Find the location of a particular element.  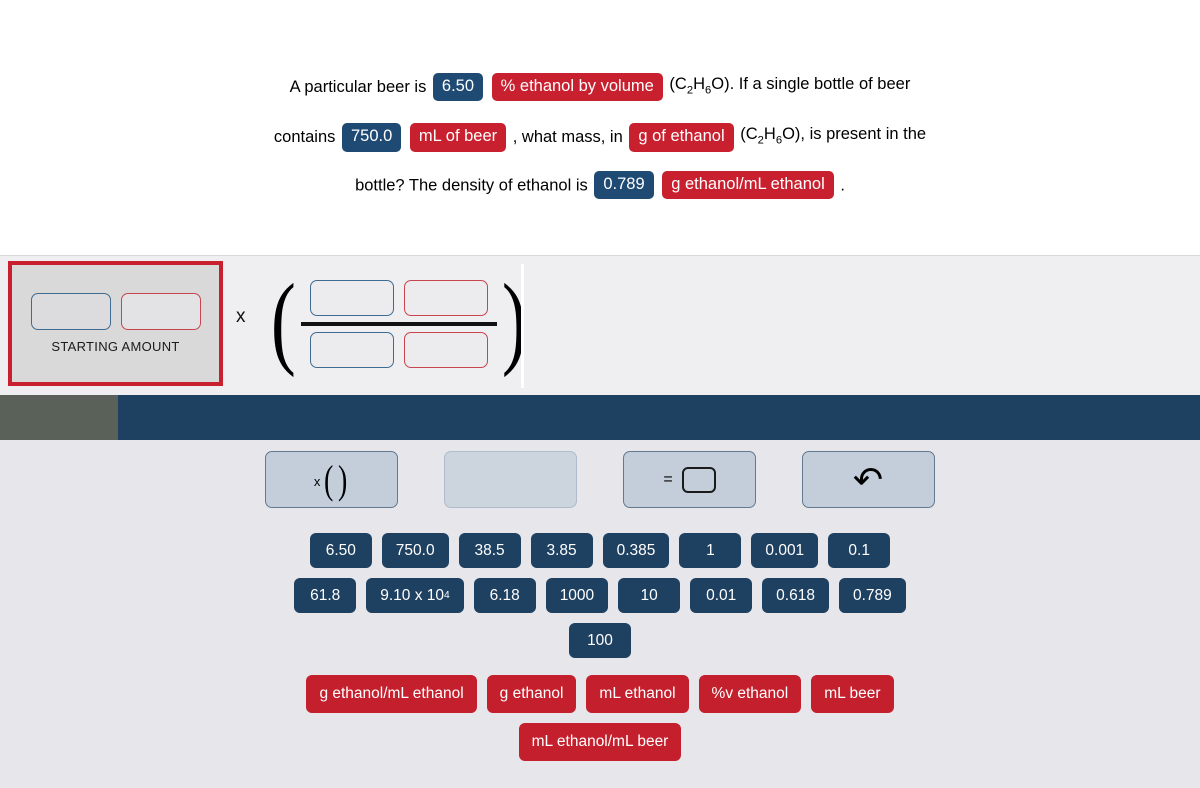

unit-tiles-row-2: mL ethanol/mL beer is located at coordinates (600, 742).